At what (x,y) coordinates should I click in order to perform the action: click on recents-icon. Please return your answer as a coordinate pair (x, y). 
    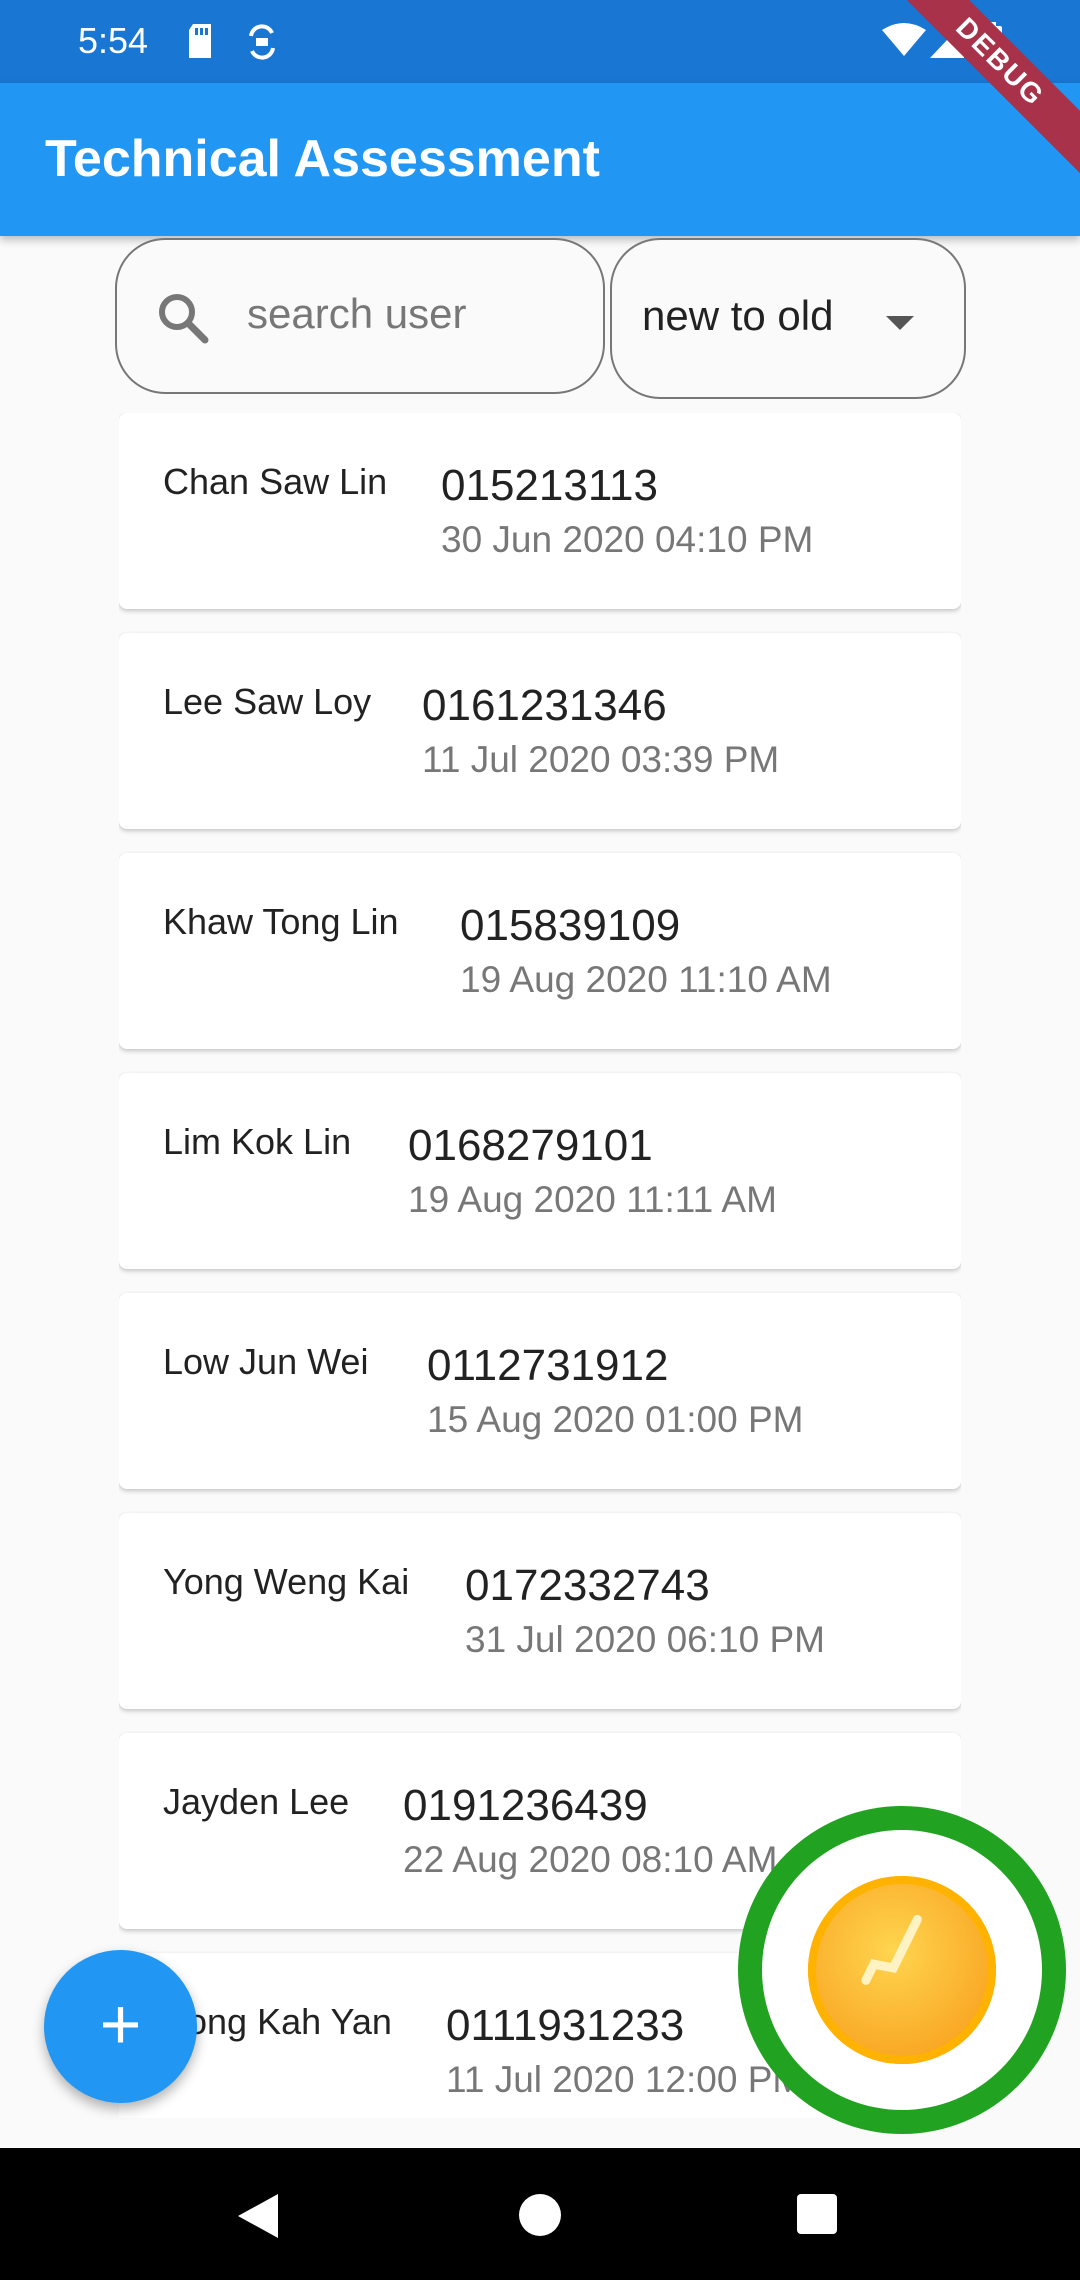
    Looking at the image, I should click on (817, 2214).